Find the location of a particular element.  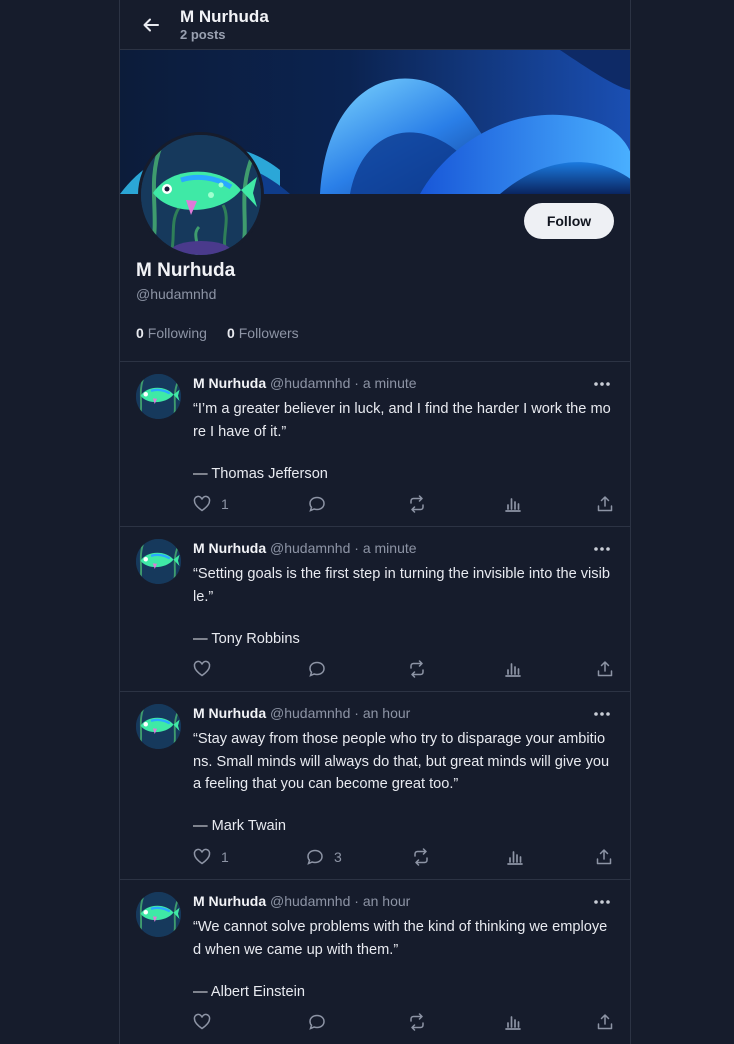

profile-avatar is located at coordinates (201, 195).